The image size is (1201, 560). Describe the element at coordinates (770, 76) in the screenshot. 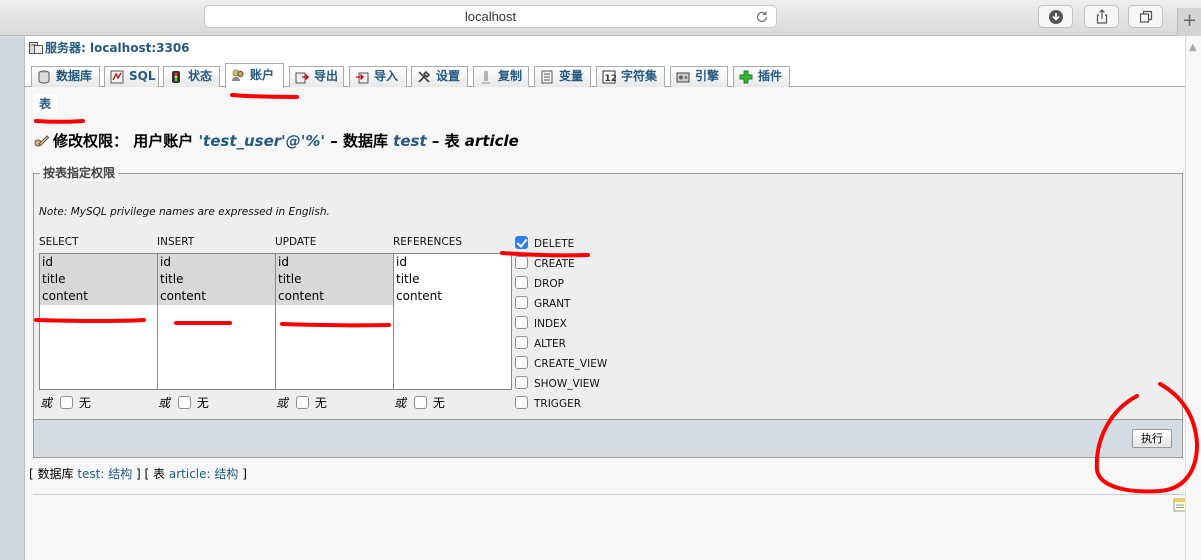

I see `tab-label: 插件` at that location.